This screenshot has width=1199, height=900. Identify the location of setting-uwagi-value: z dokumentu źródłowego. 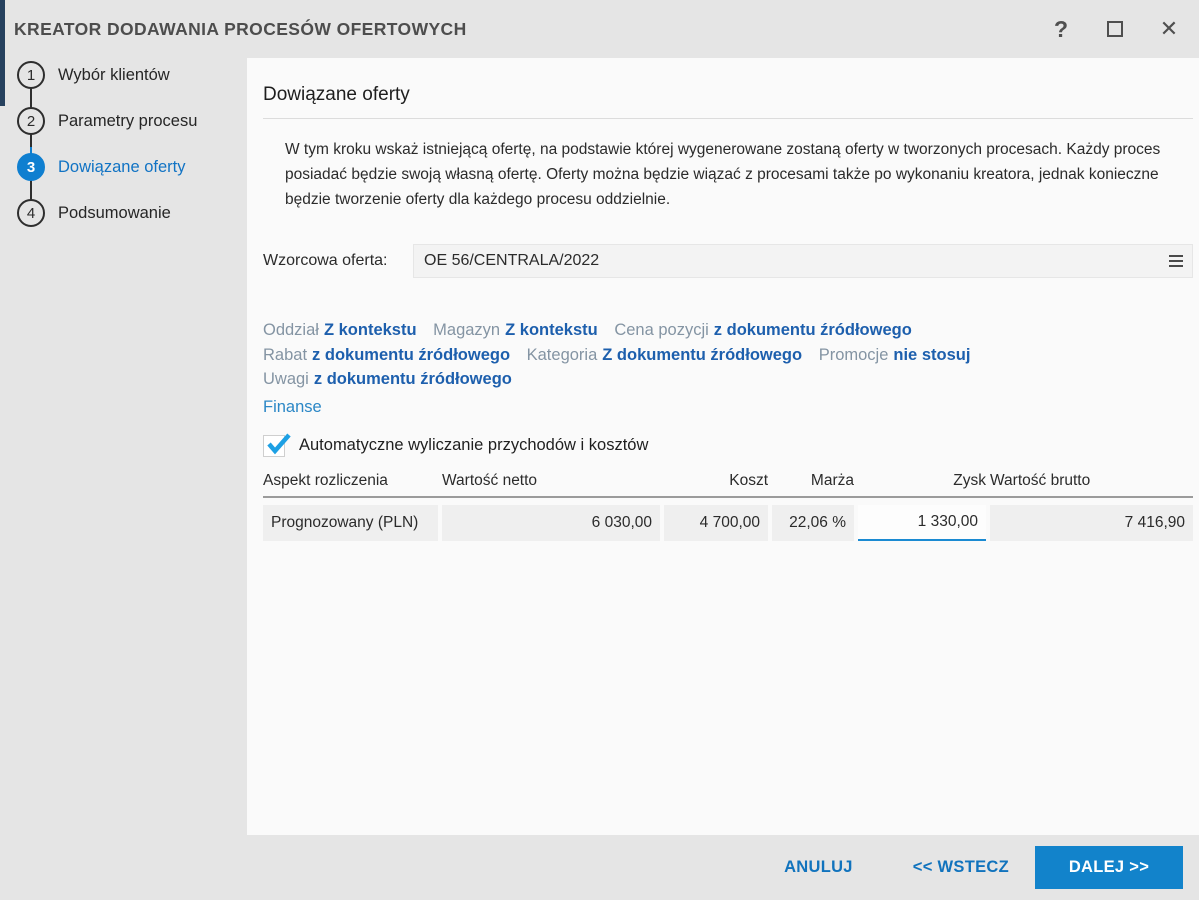
(413, 379).